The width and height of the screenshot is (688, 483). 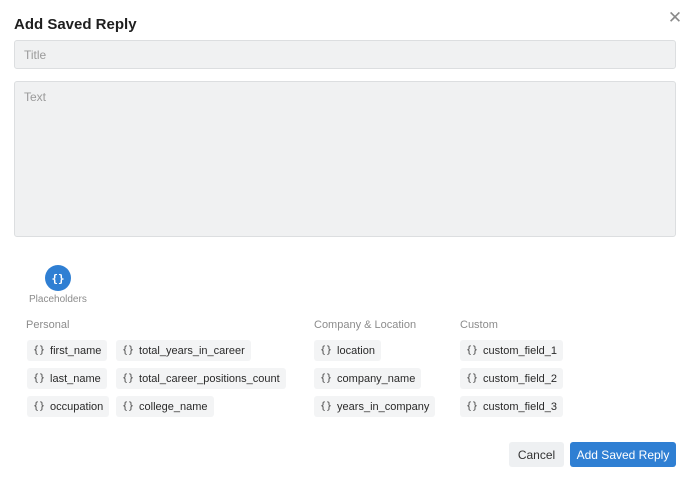 I want to click on placeholder-chip-custom-field-1: {} custom_field_1, so click(x=512, y=350).